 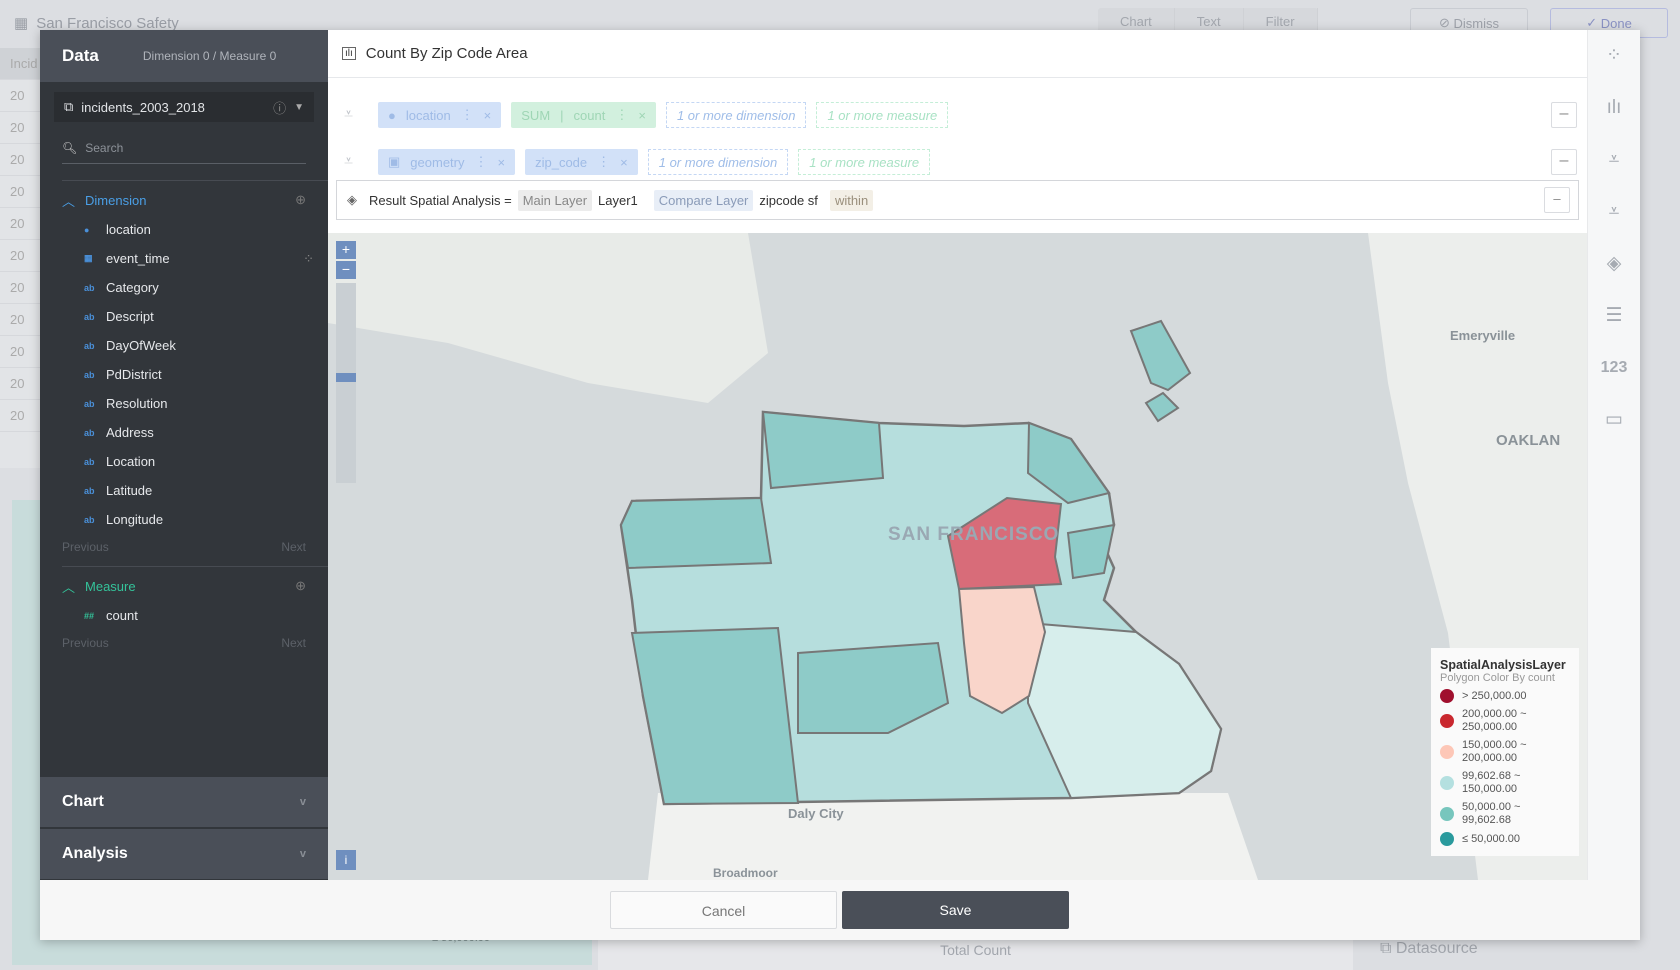 What do you see at coordinates (184, 258) in the screenshot?
I see `dimension-item-event_time: ▦ event_time ⁘` at bounding box center [184, 258].